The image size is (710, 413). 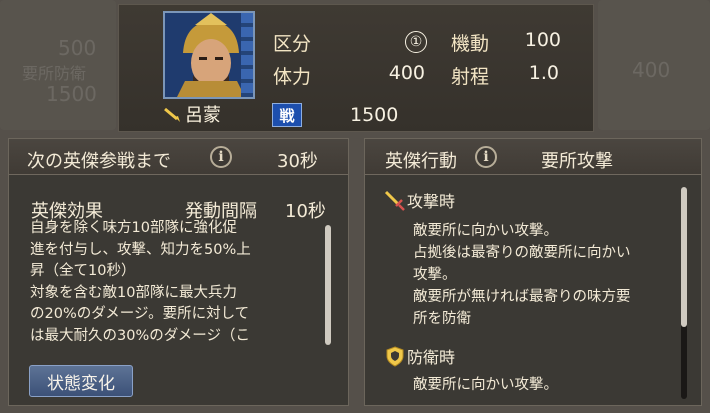 I want to click on general-portrait, so click(x=209, y=55).